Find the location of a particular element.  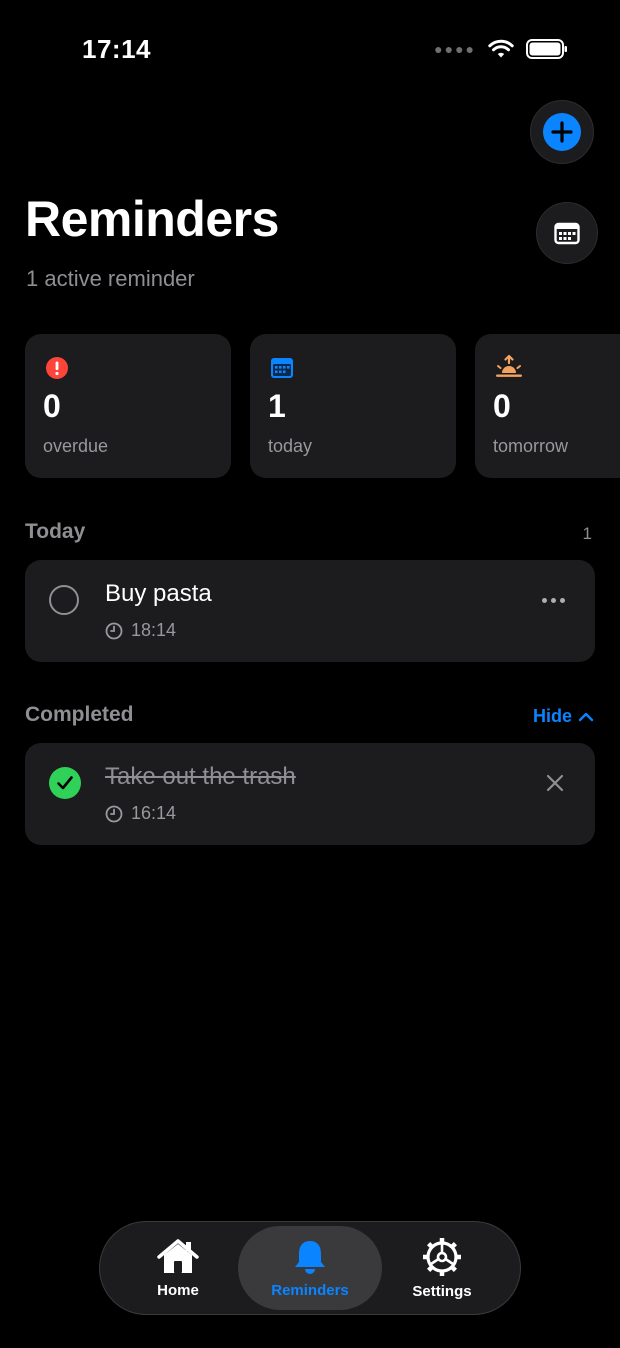

tab-home: Home is located at coordinates (178, 1268).